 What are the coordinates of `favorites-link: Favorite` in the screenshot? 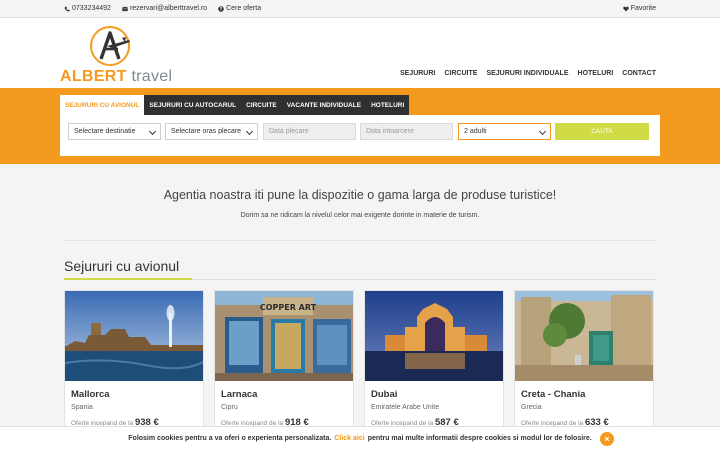 It's located at (639, 8).